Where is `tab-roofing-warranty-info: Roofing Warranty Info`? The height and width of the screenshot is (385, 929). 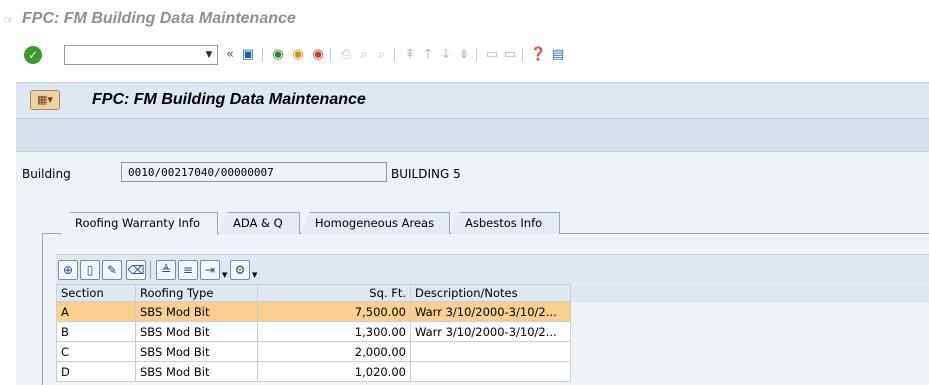 tab-roofing-warranty-info: Roofing Warranty Info is located at coordinates (139, 223).